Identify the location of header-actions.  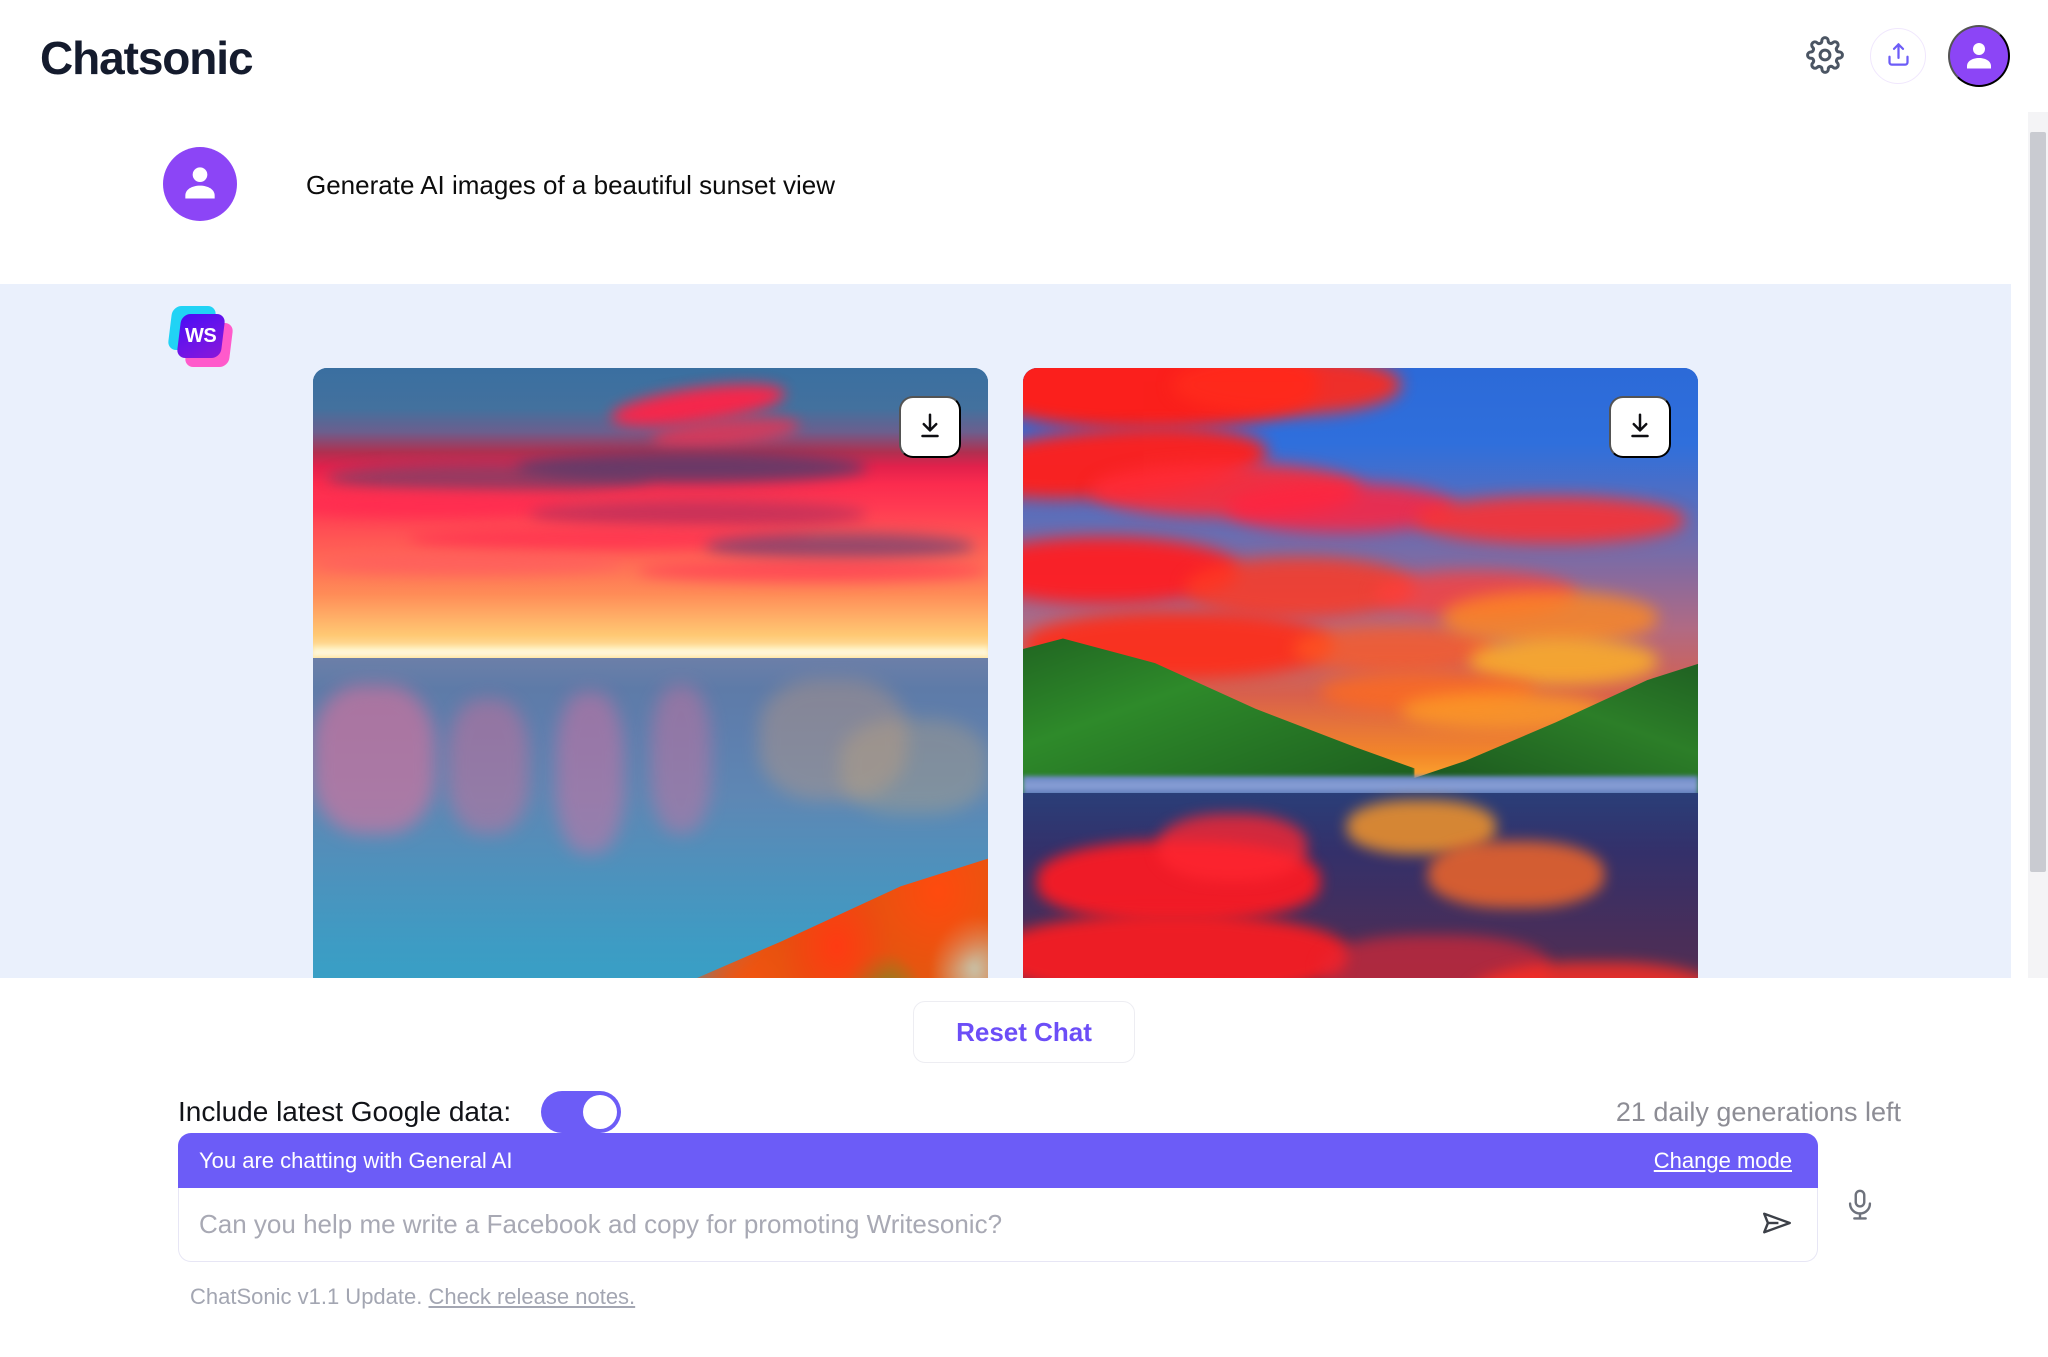
(1906, 56).